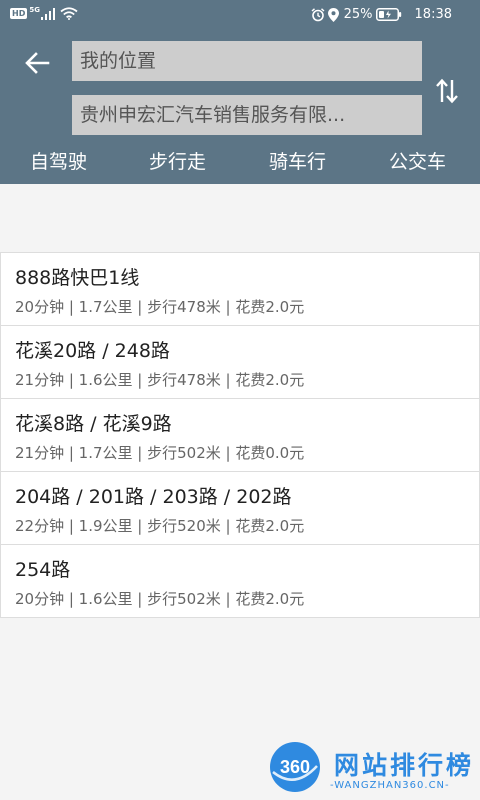  Describe the element at coordinates (160, 599) in the screenshot. I see `route-meta: 20分钟 | 1.6公里 | 步行502米 | 花费2.0元` at that location.